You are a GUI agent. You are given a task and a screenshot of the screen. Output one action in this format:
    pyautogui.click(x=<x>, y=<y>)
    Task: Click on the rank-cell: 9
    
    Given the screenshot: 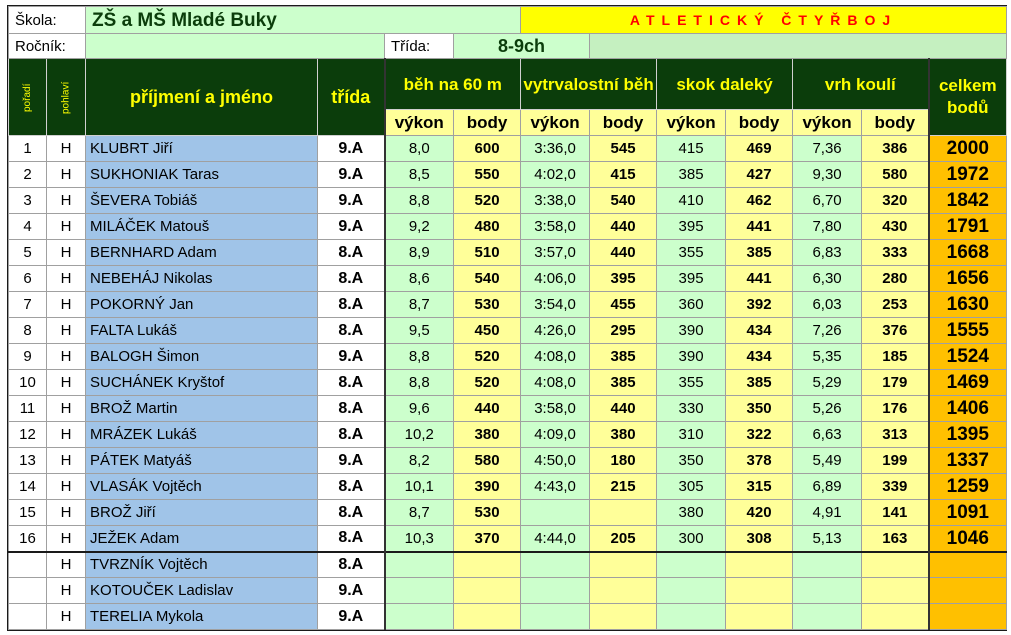 What is the action you would take?
    pyautogui.click(x=27, y=356)
    